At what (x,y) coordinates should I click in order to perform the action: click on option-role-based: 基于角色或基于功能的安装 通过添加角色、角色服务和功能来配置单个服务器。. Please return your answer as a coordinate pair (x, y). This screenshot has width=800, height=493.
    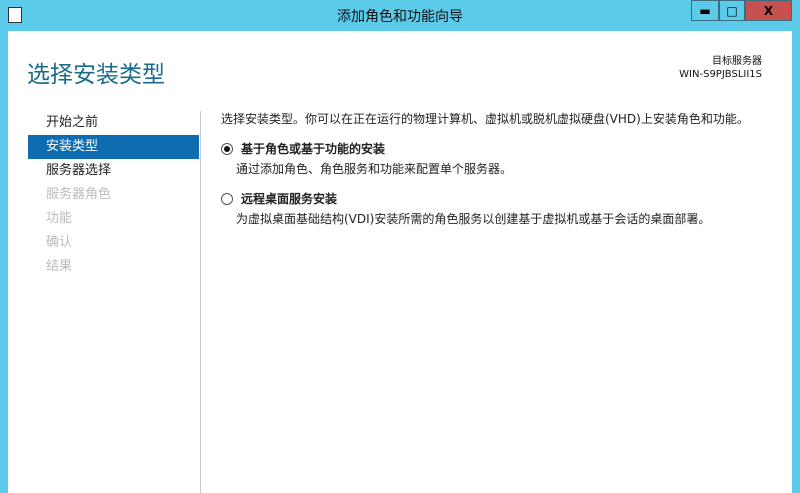
    Looking at the image, I should click on (501, 158).